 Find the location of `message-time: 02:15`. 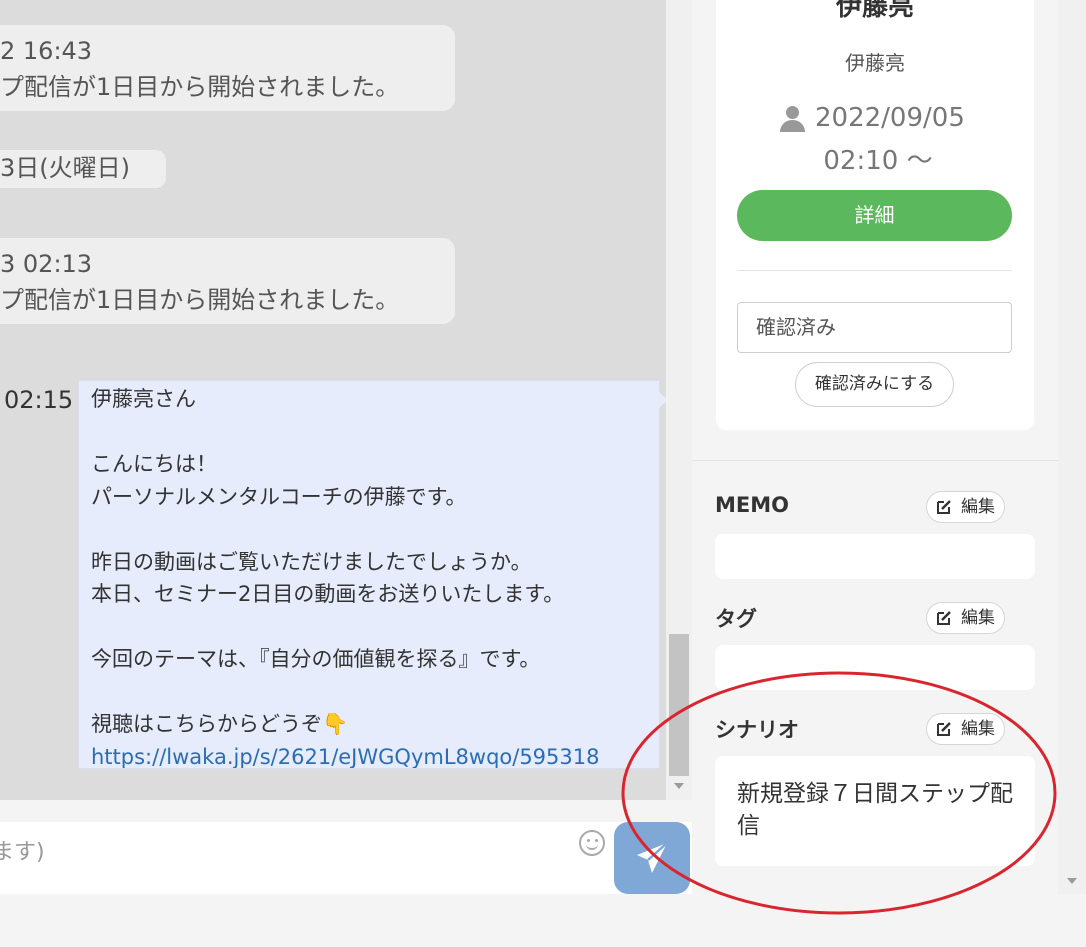

message-time: 02:15 is located at coordinates (39, 400).